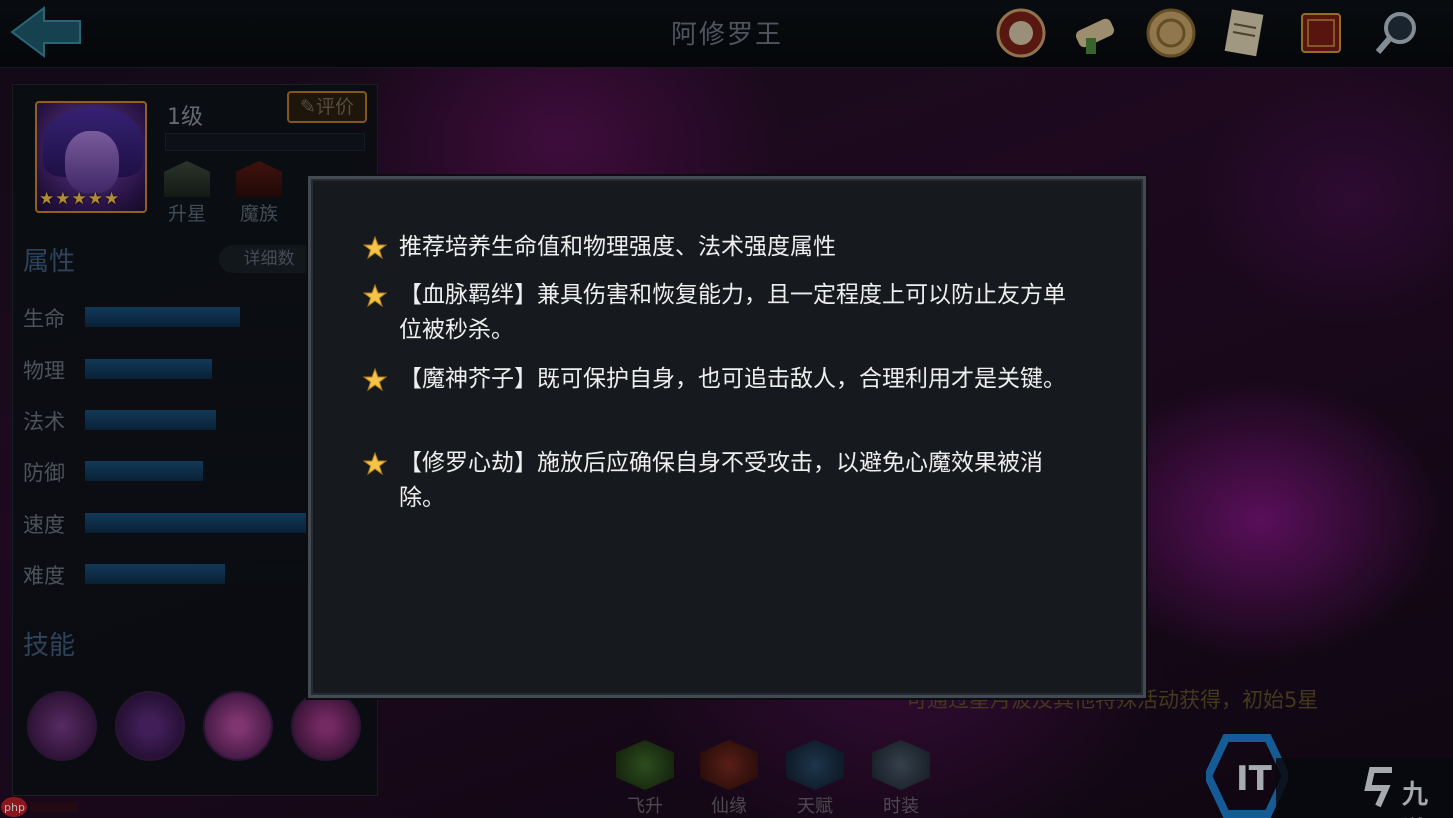 Image resolution: width=1453 pixels, height=818 pixels. I want to click on tip-text: 【修罗心劫】施放后应确保自身不受攻击，以避免心魔效果被消除。, so click(721, 480).